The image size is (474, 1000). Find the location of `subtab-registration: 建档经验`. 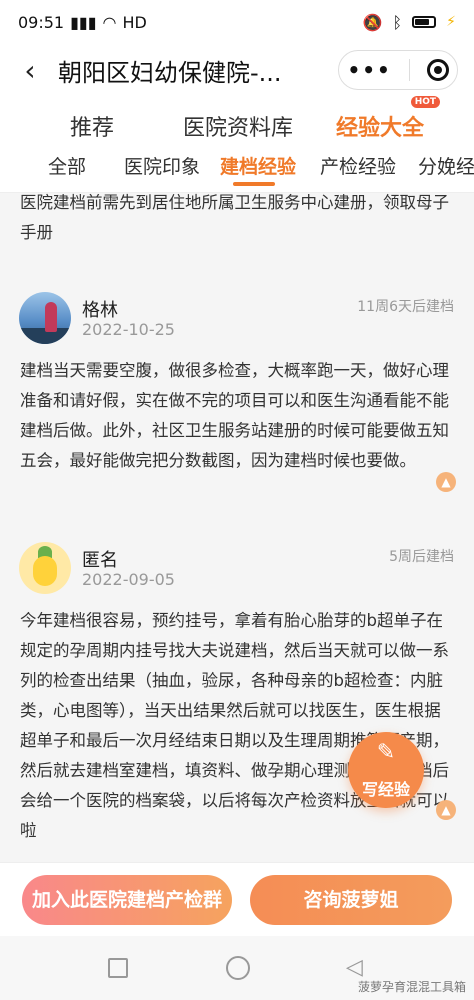

subtab-registration: 建档经验 is located at coordinates (258, 165).